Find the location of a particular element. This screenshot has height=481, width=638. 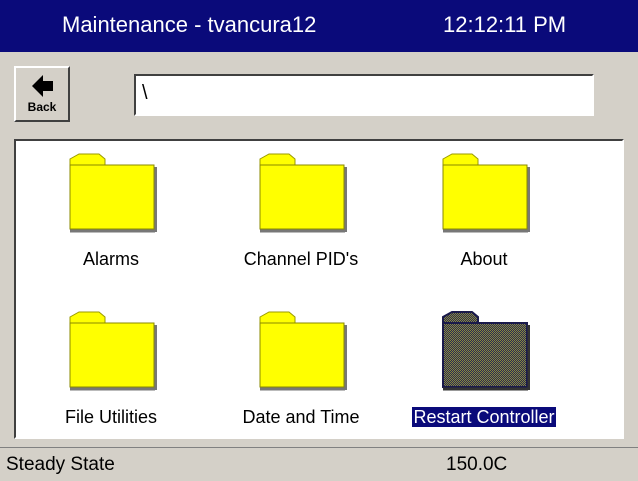

folder-alarms: Alarms is located at coordinates (111, 218).